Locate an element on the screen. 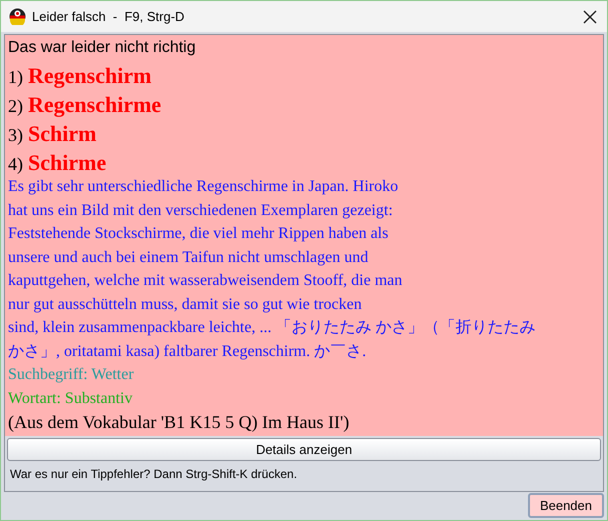 This screenshot has width=608, height=521. answer-number: 1) is located at coordinates (15, 77).